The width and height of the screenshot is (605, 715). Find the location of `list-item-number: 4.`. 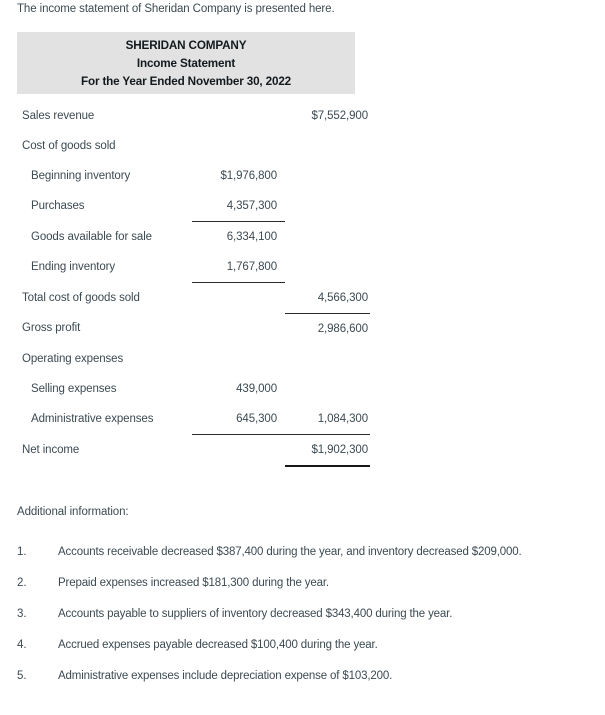

list-item-number: 4. is located at coordinates (22, 645).